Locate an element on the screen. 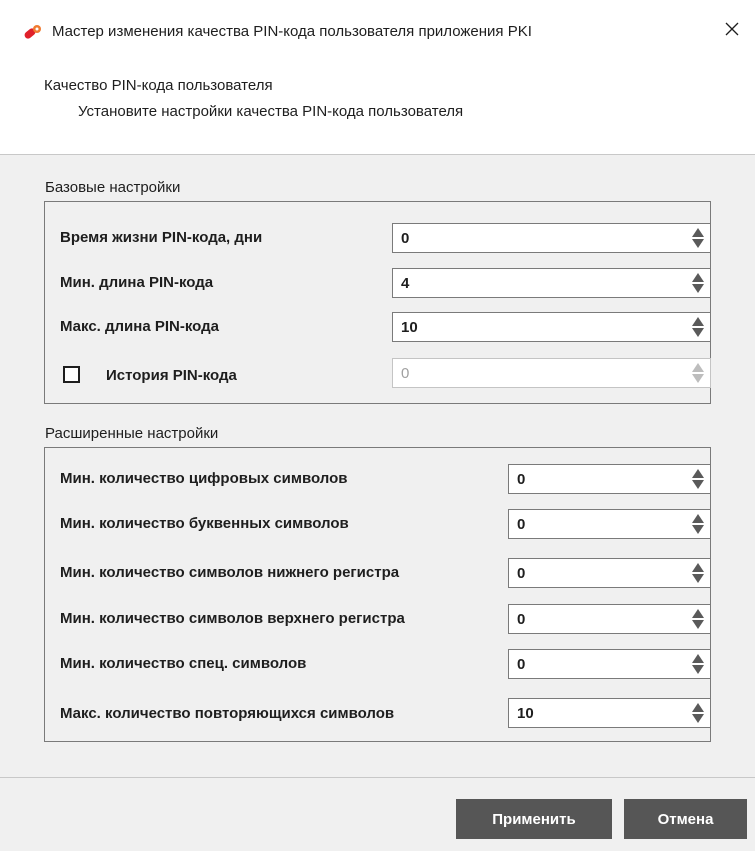 This screenshot has width=755, height=851. lifetime-label: Время жизни PIN-кода, дни is located at coordinates (161, 237).